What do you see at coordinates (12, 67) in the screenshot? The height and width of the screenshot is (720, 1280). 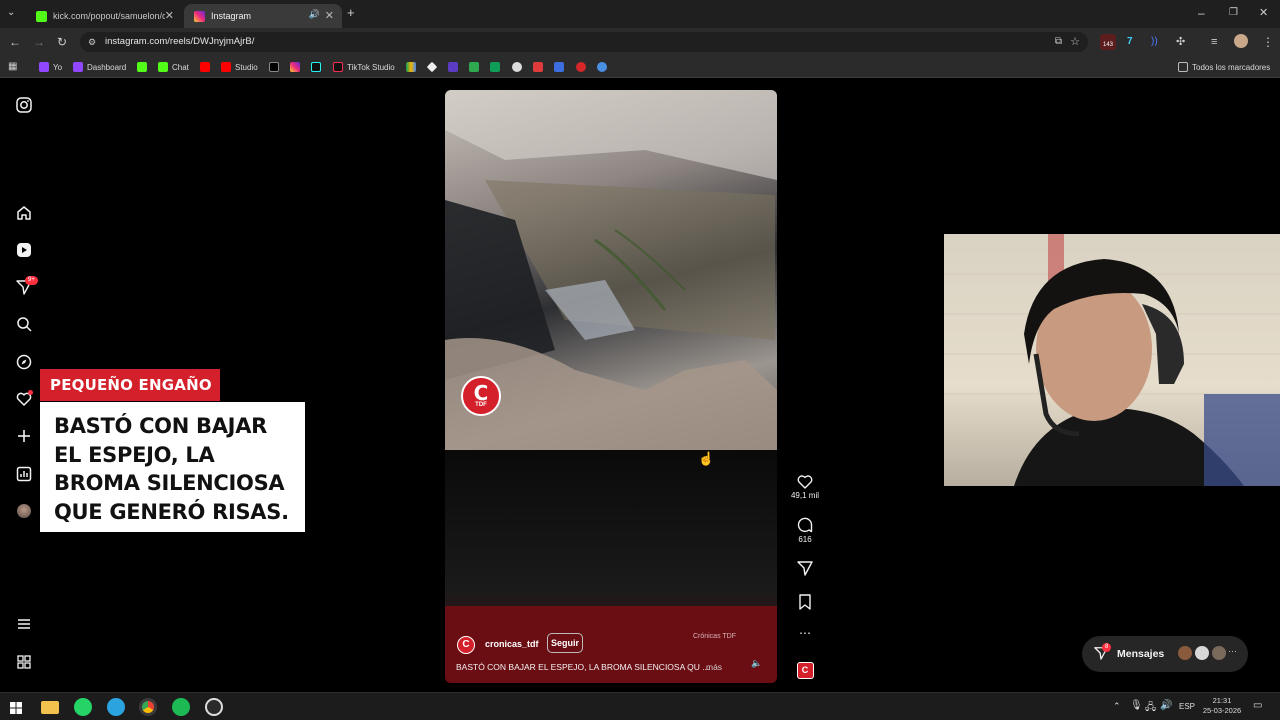 I see `apps-grid-icon: ▦` at bounding box center [12, 67].